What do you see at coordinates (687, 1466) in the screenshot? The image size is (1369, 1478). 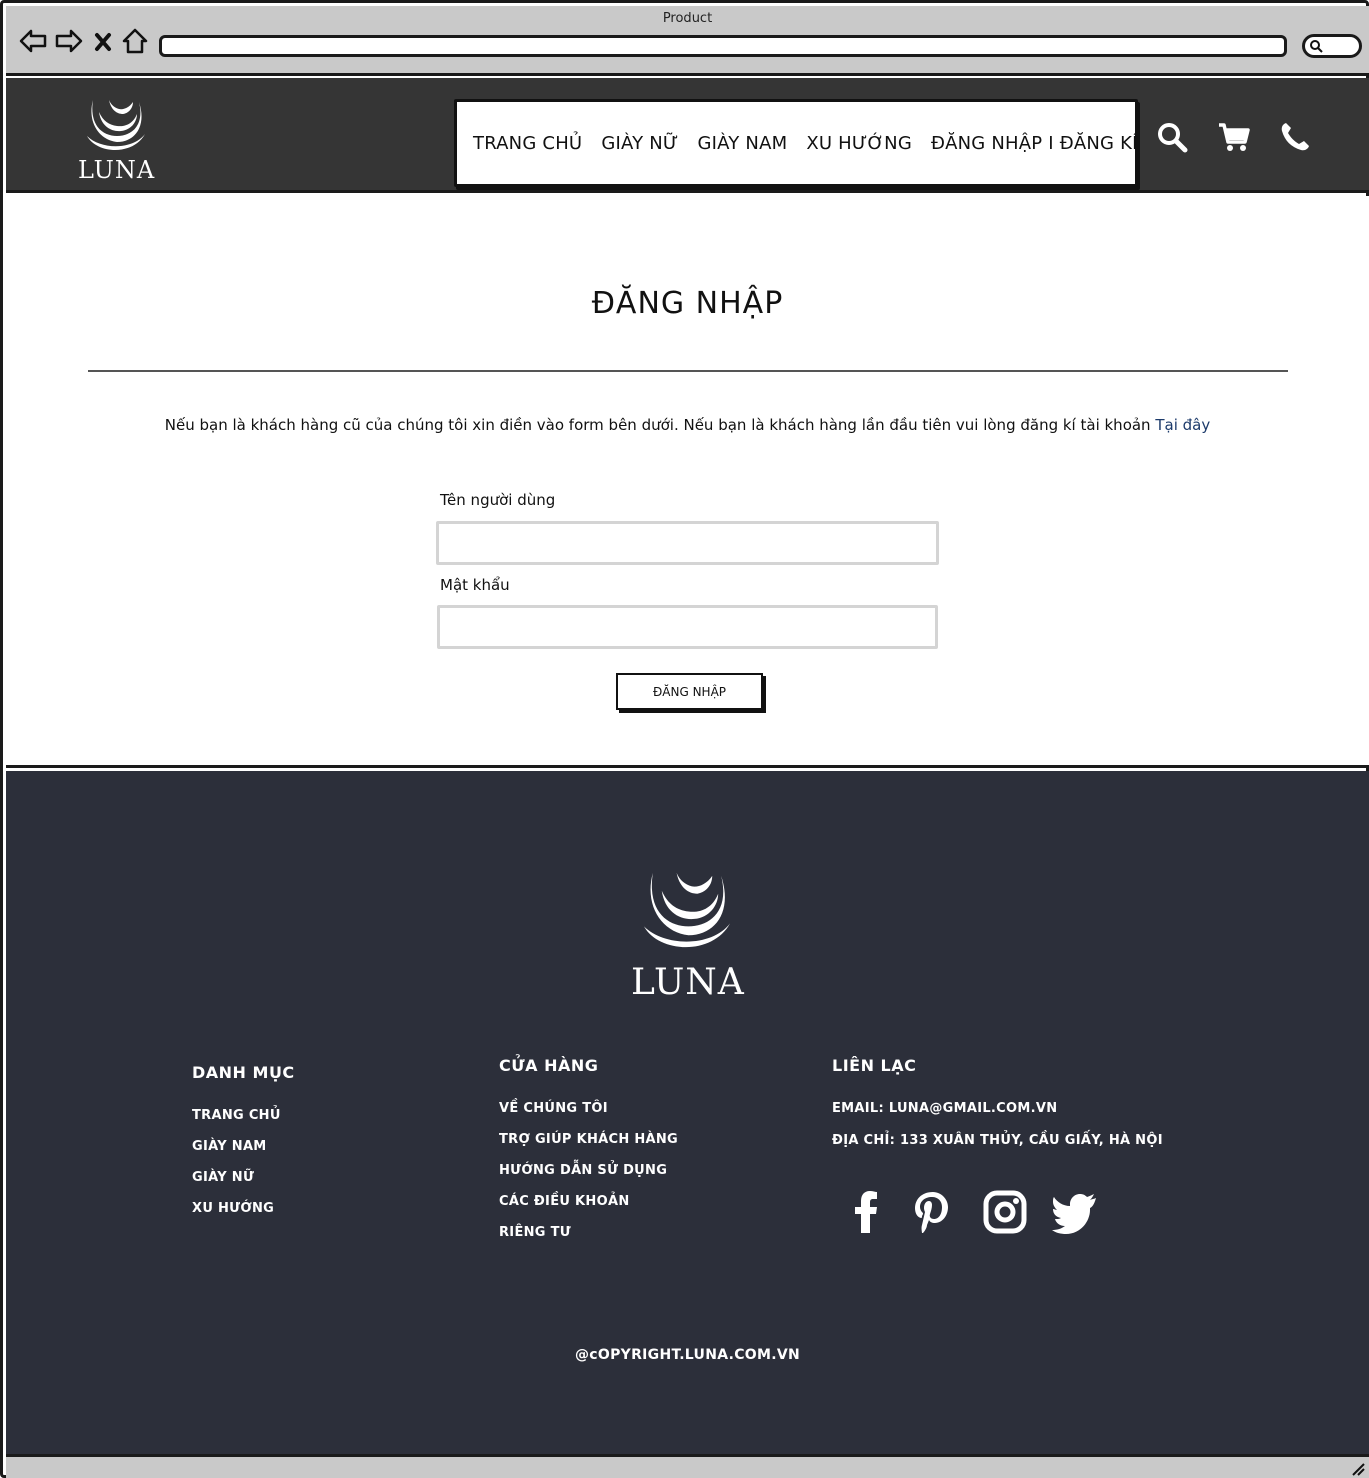 I see `browser-statusbar` at bounding box center [687, 1466].